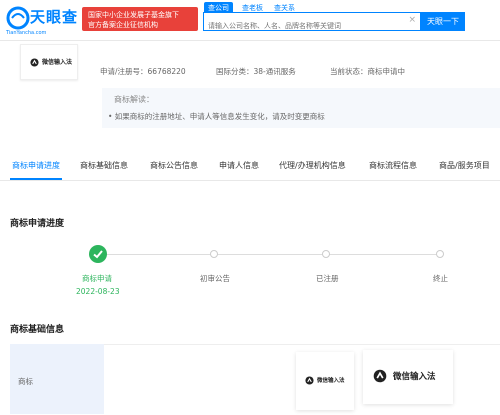 The image size is (500, 415). I want to click on step-label-registered: 已注册, so click(327, 278).